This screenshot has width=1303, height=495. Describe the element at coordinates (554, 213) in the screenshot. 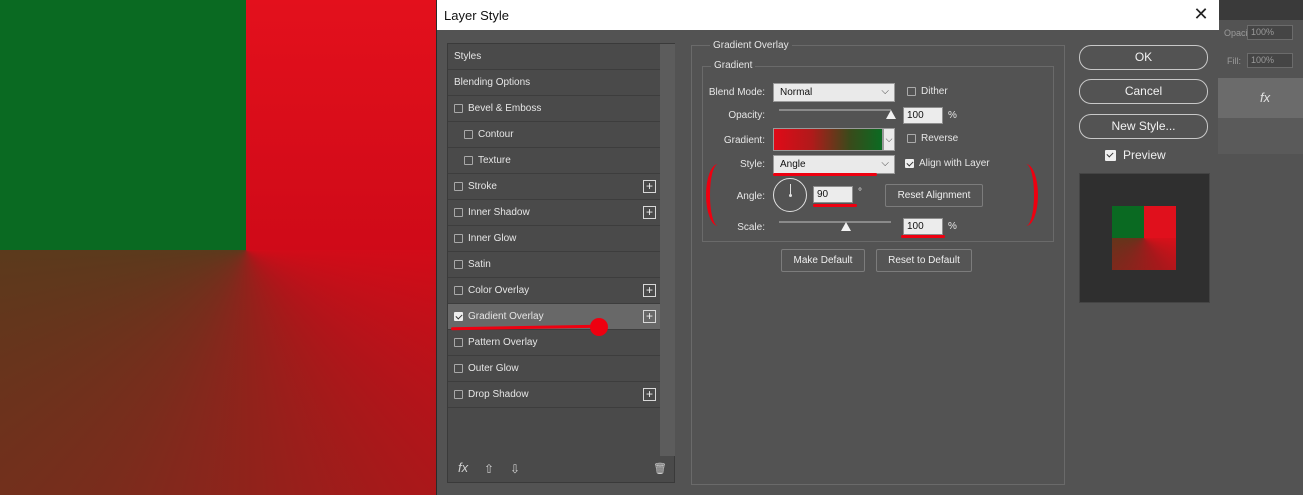

I see `style-item-inner-shadow: Inner Shadow +` at that location.